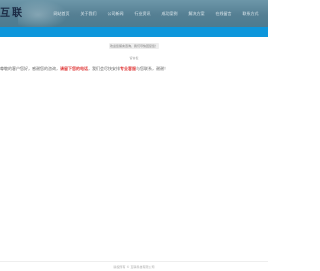 The width and height of the screenshot is (320, 271). Describe the element at coordinates (61, 14) in the screenshot. I see `nav-item-home: 网站首页` at that location.